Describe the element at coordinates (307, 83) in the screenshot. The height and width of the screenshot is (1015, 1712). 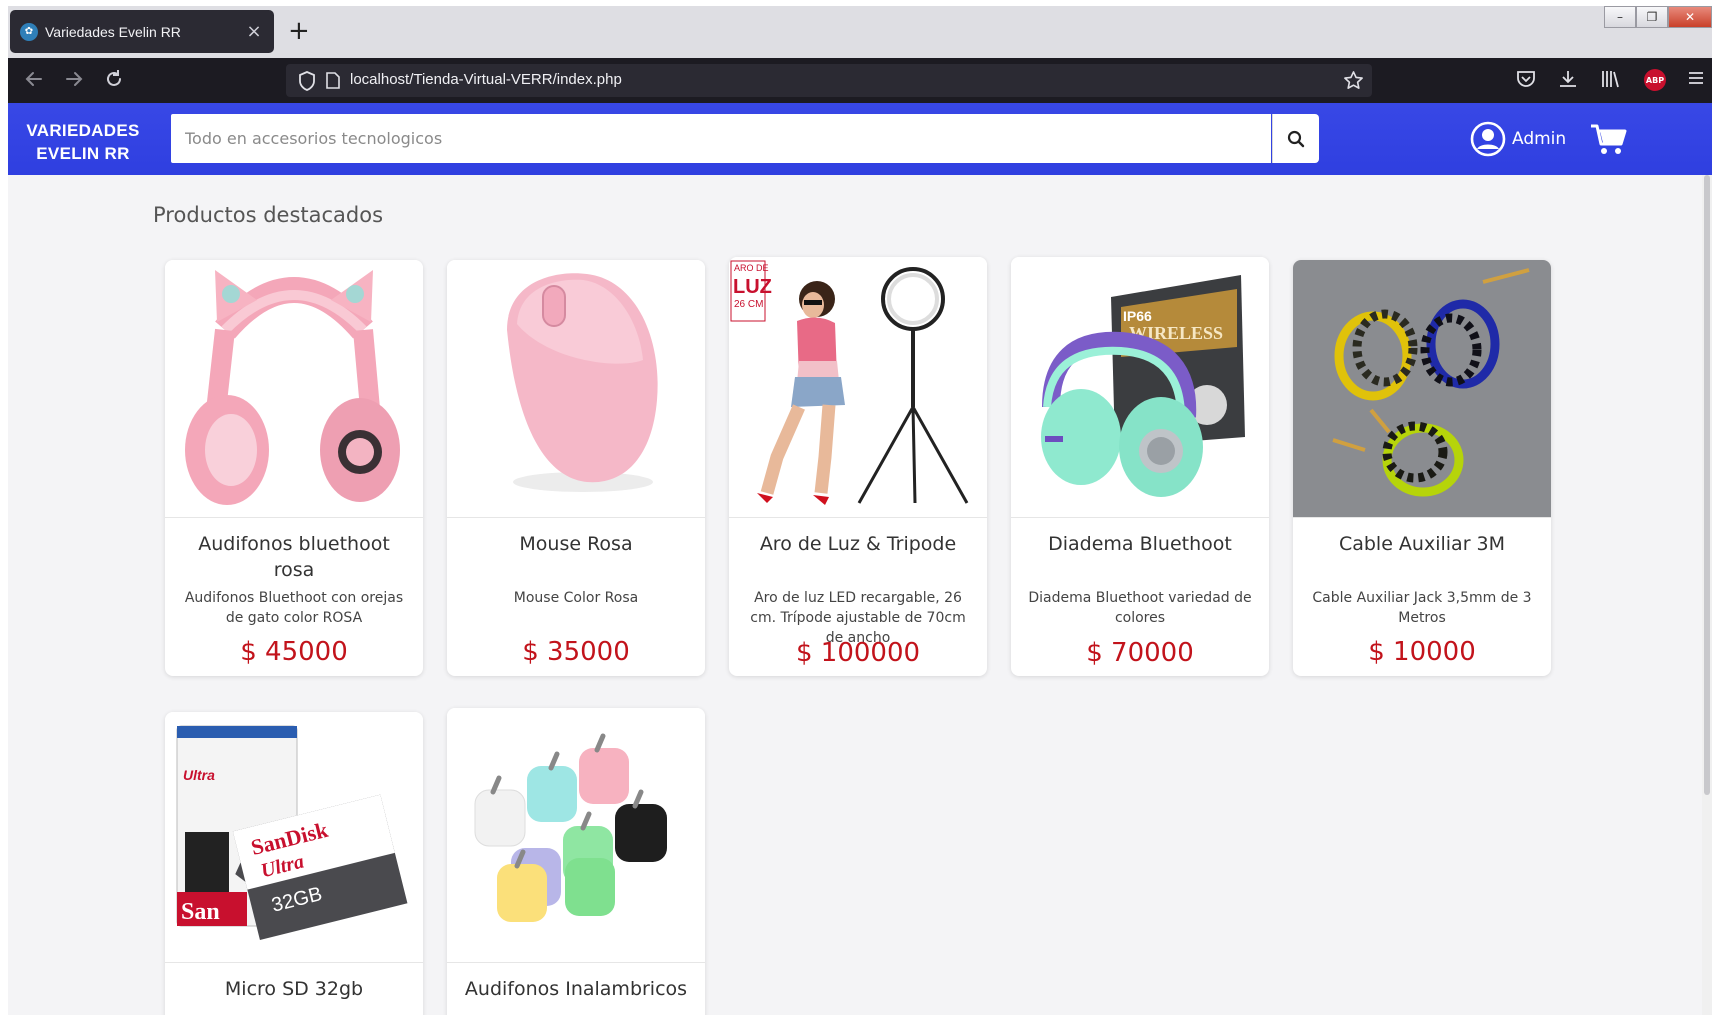
I see `shield-icon` at that location.